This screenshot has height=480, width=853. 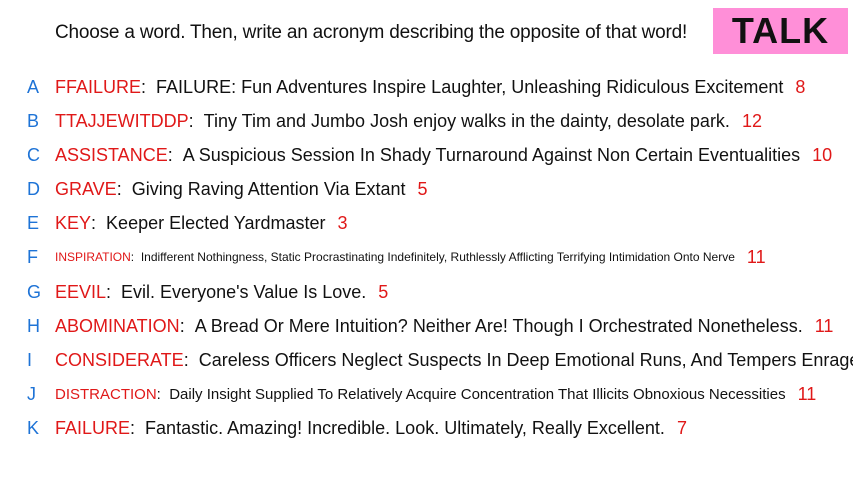 What do you see at coordinates (780, 31) in the screenshot?
I see `talk-badge: TALK` at bounding box center [780, 31].